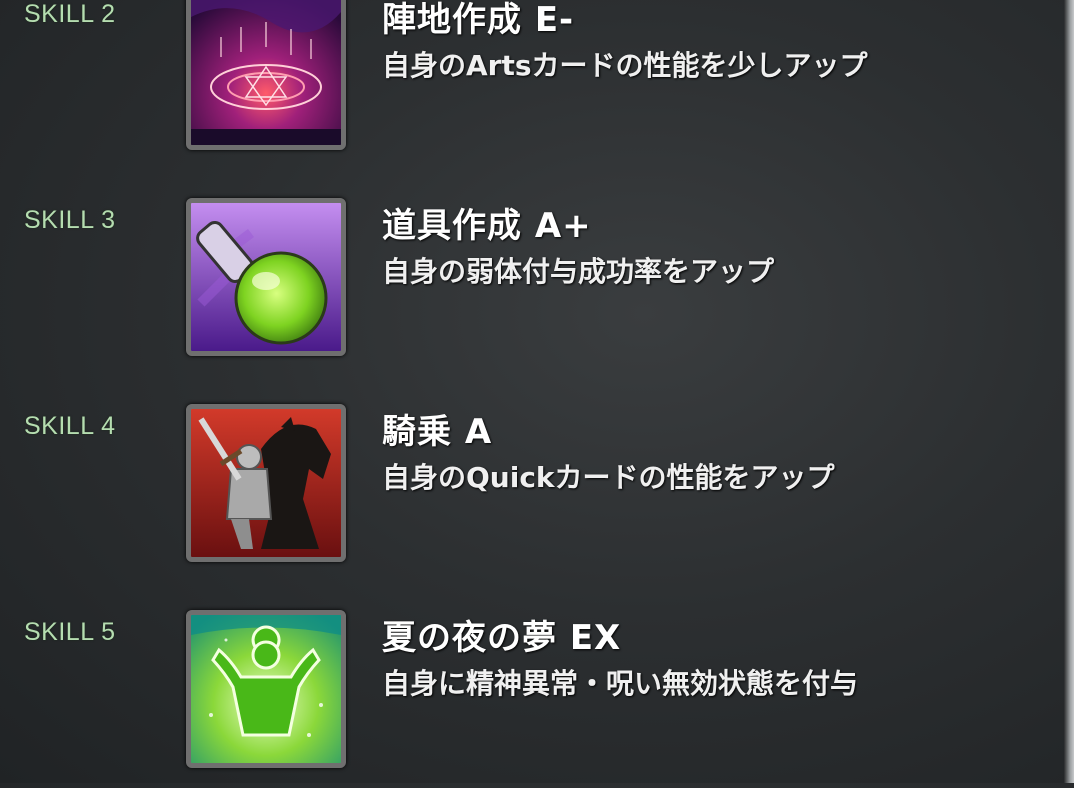 This screenshot has height=788, width=1074. I want to click on glowing-figure-icon, so click(266, 689).